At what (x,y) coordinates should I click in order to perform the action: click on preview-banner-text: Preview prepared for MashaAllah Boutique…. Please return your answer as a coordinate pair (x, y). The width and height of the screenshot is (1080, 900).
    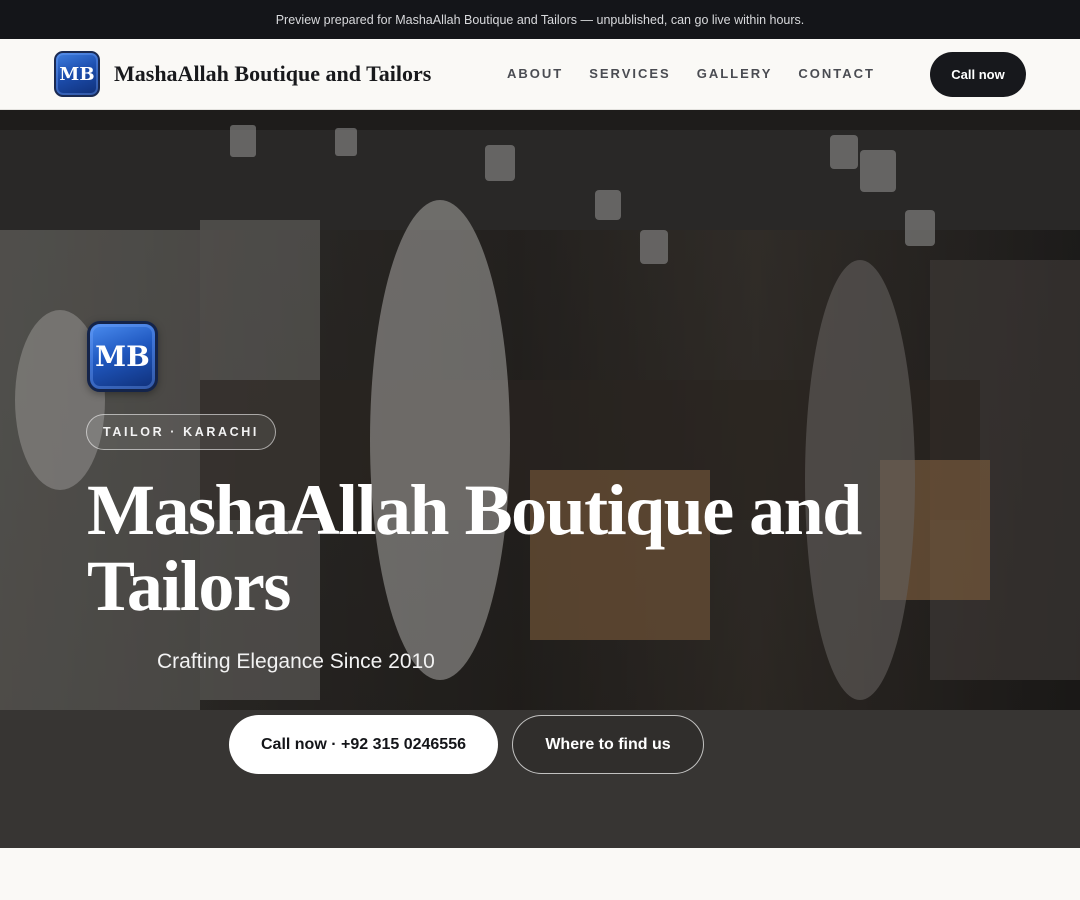
    Looking at the image, I should click on (540, 19).